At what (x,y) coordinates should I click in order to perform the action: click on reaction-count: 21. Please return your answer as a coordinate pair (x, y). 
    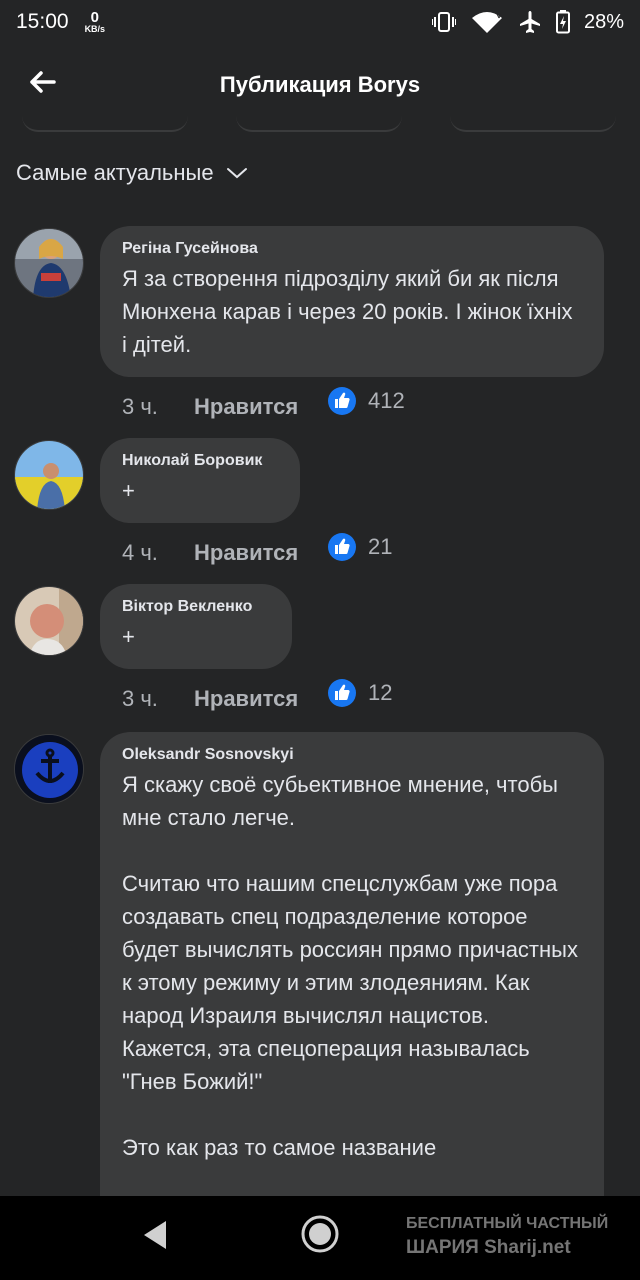
    Looking at the image, I should click on (380, 546).